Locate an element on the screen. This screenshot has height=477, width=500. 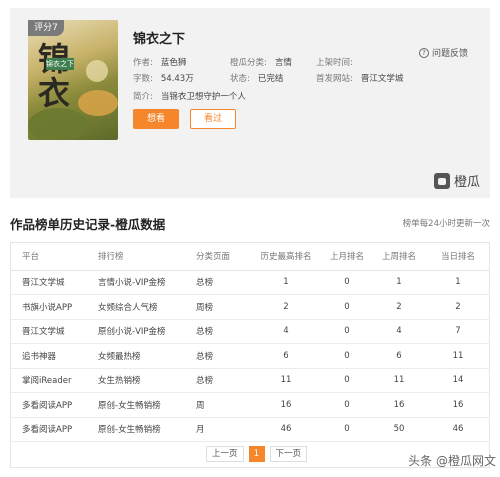
cell-last-week: 4 is located at coordinates (399, 331).